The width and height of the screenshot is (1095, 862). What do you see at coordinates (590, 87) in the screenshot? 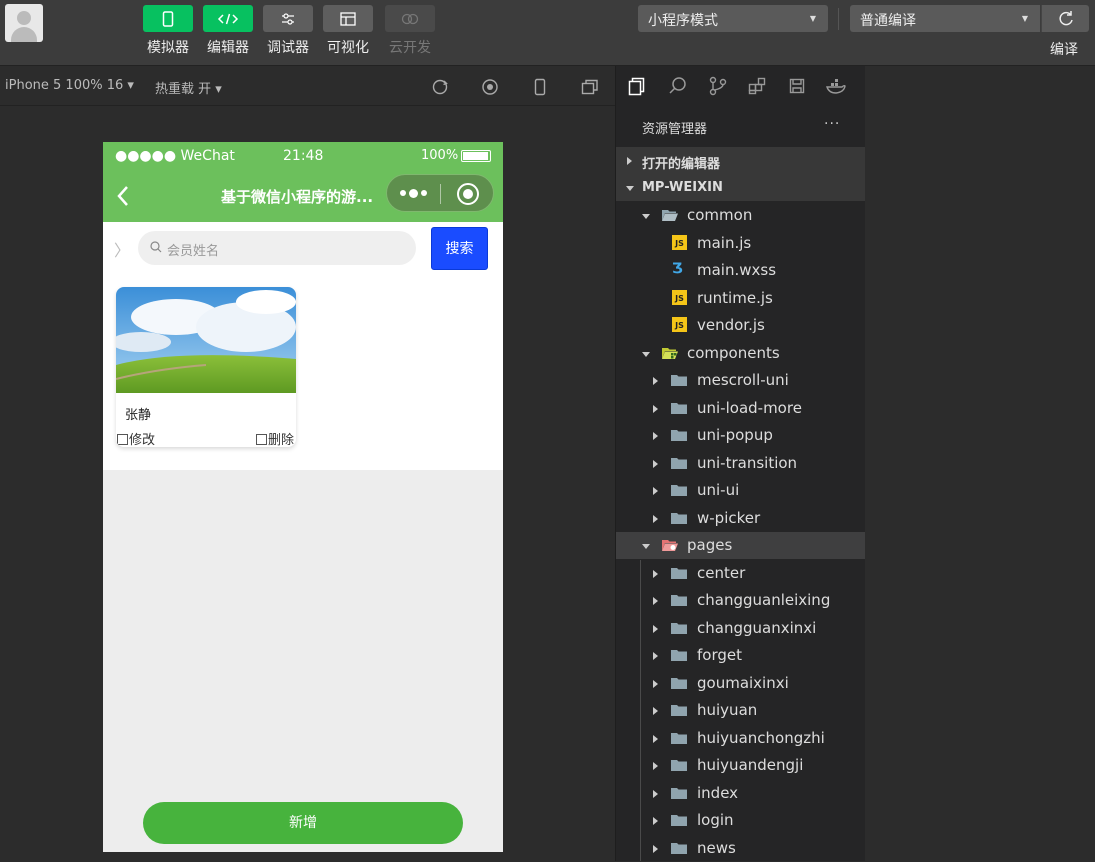
I see `detach-window-icon` at bounding box center [590, 87].